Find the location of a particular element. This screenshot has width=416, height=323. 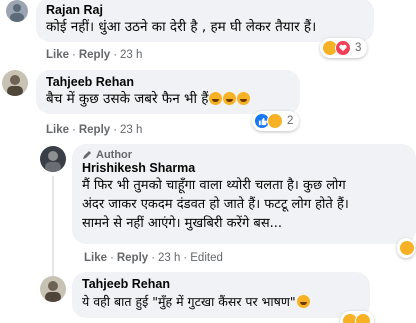

reaction-summary: 3 is located at coordinates (344, 48).